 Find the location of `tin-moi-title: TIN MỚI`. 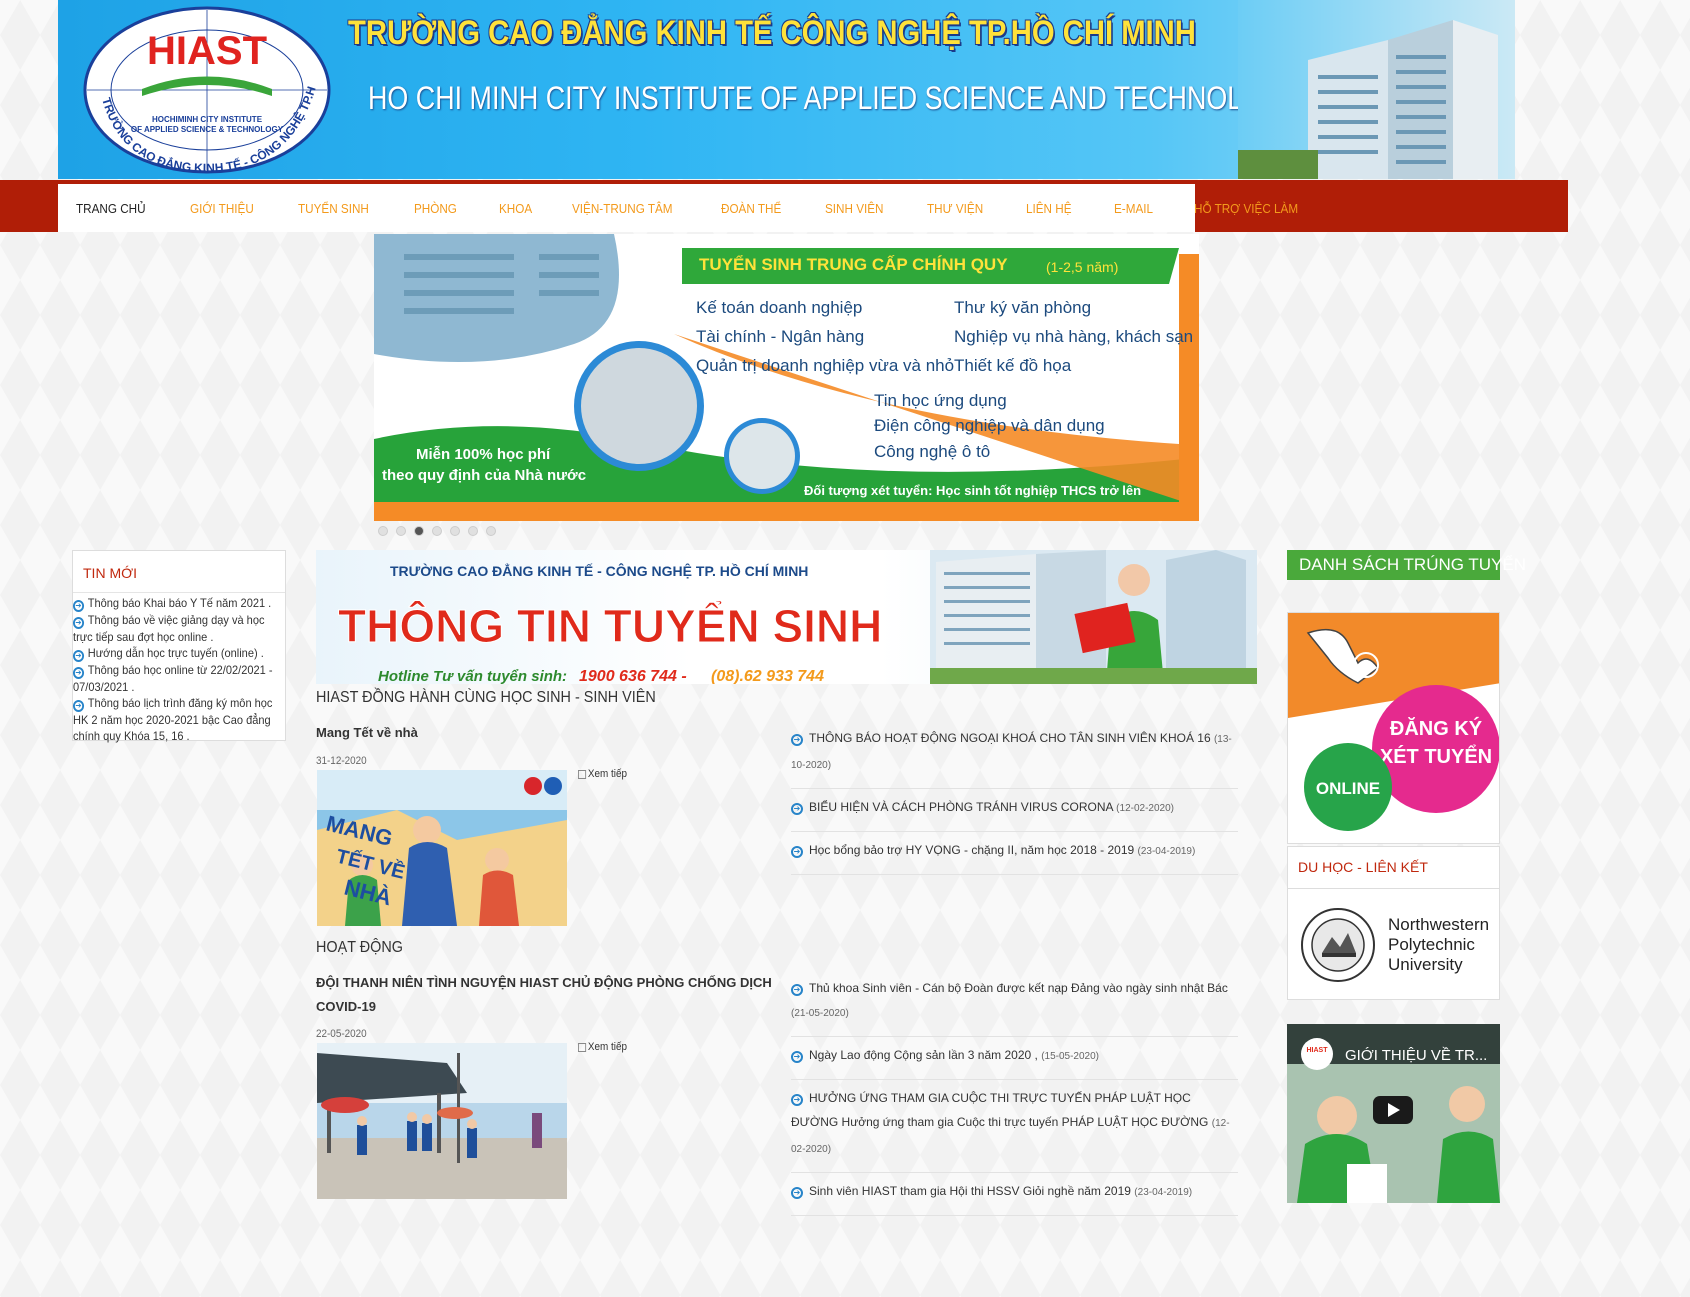

tin-moi-title: TIN MỚI is located at coordinates (179, 572).